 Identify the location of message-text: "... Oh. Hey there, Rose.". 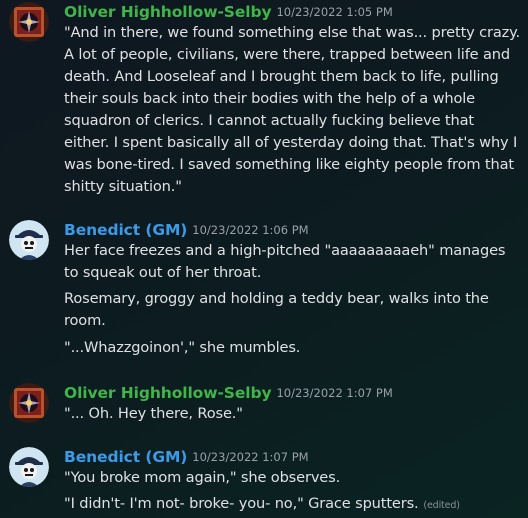
(153, 413).